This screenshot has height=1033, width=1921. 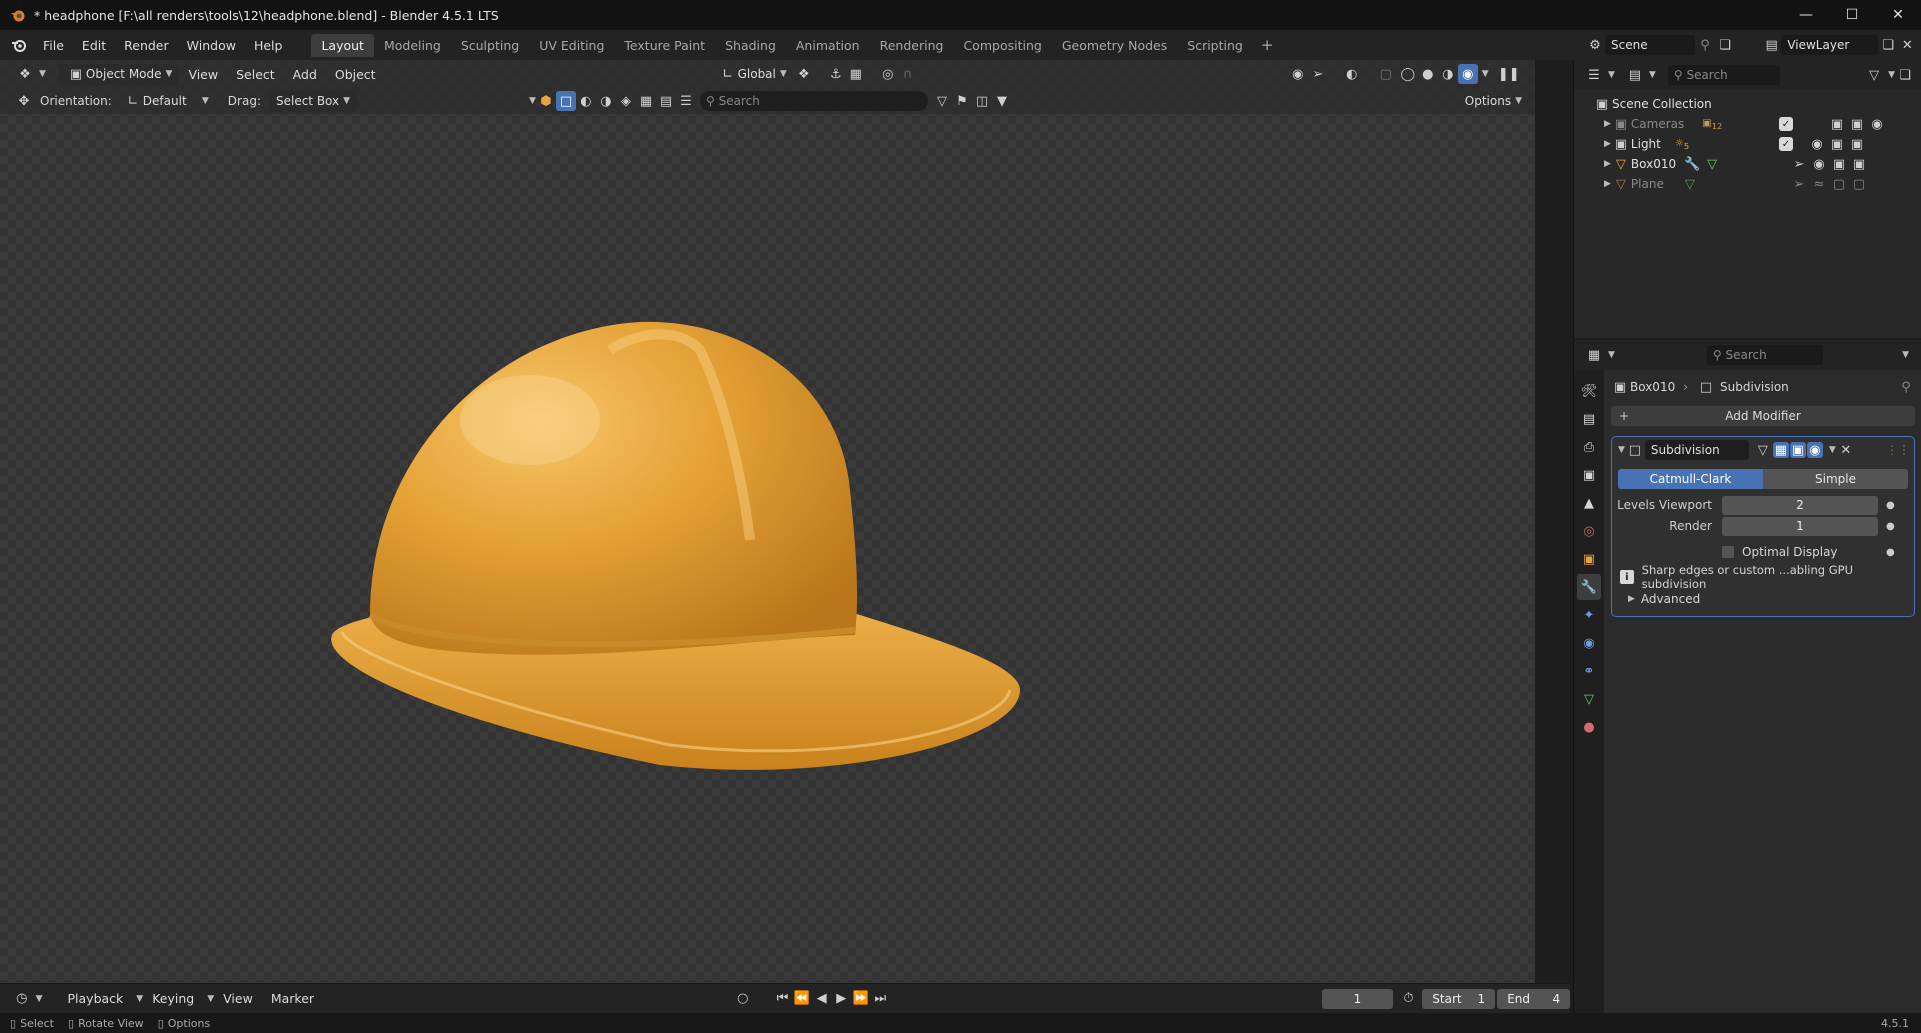 I want to click on drag-dropdown: Select Box ▼, so click(x=313, y=101).